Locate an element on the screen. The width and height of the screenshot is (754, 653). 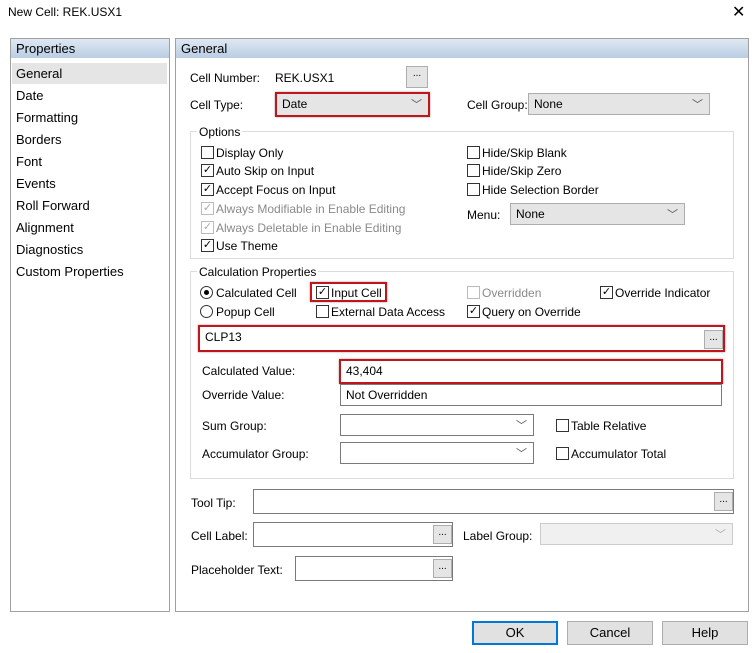
override-value-label: Override Value: is located at coordinates (243, 395).